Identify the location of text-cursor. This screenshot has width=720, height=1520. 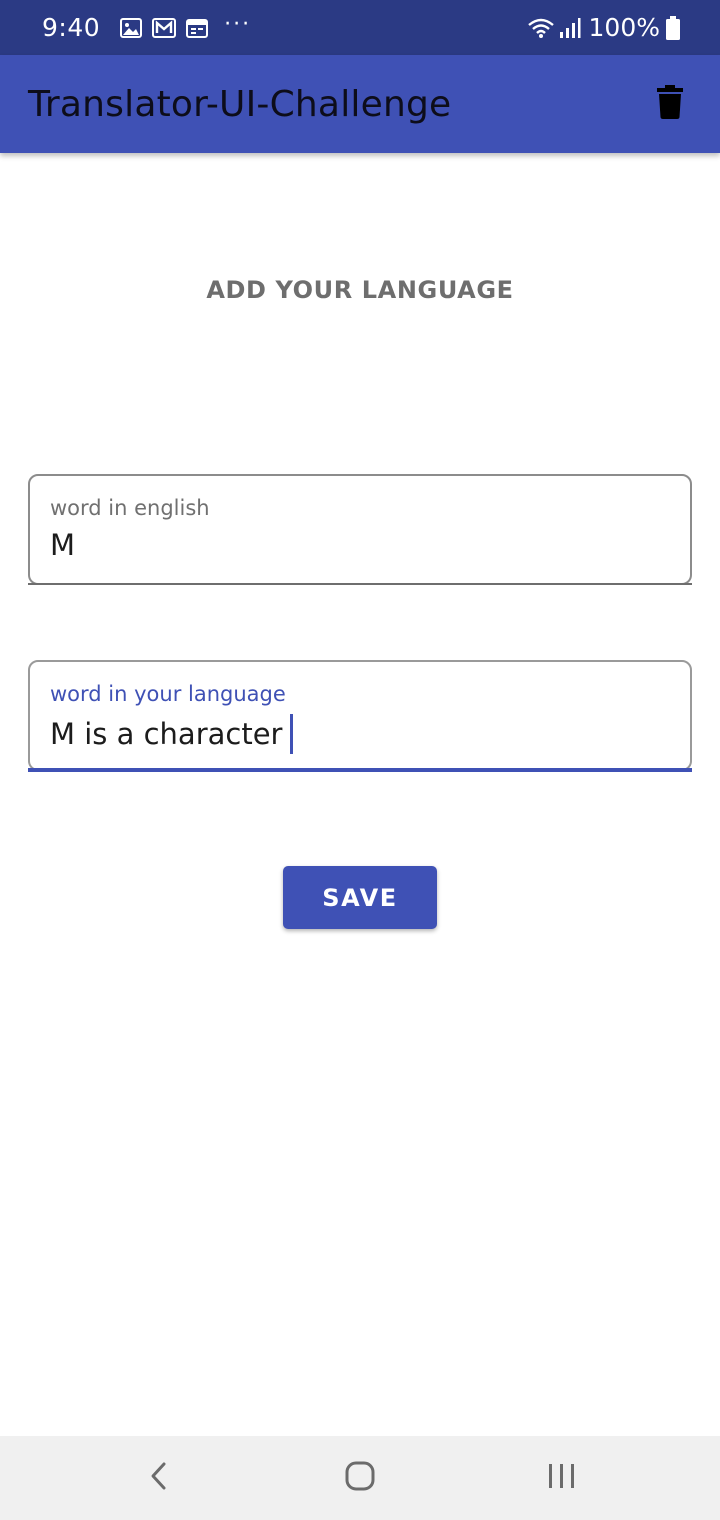
(292, 734).